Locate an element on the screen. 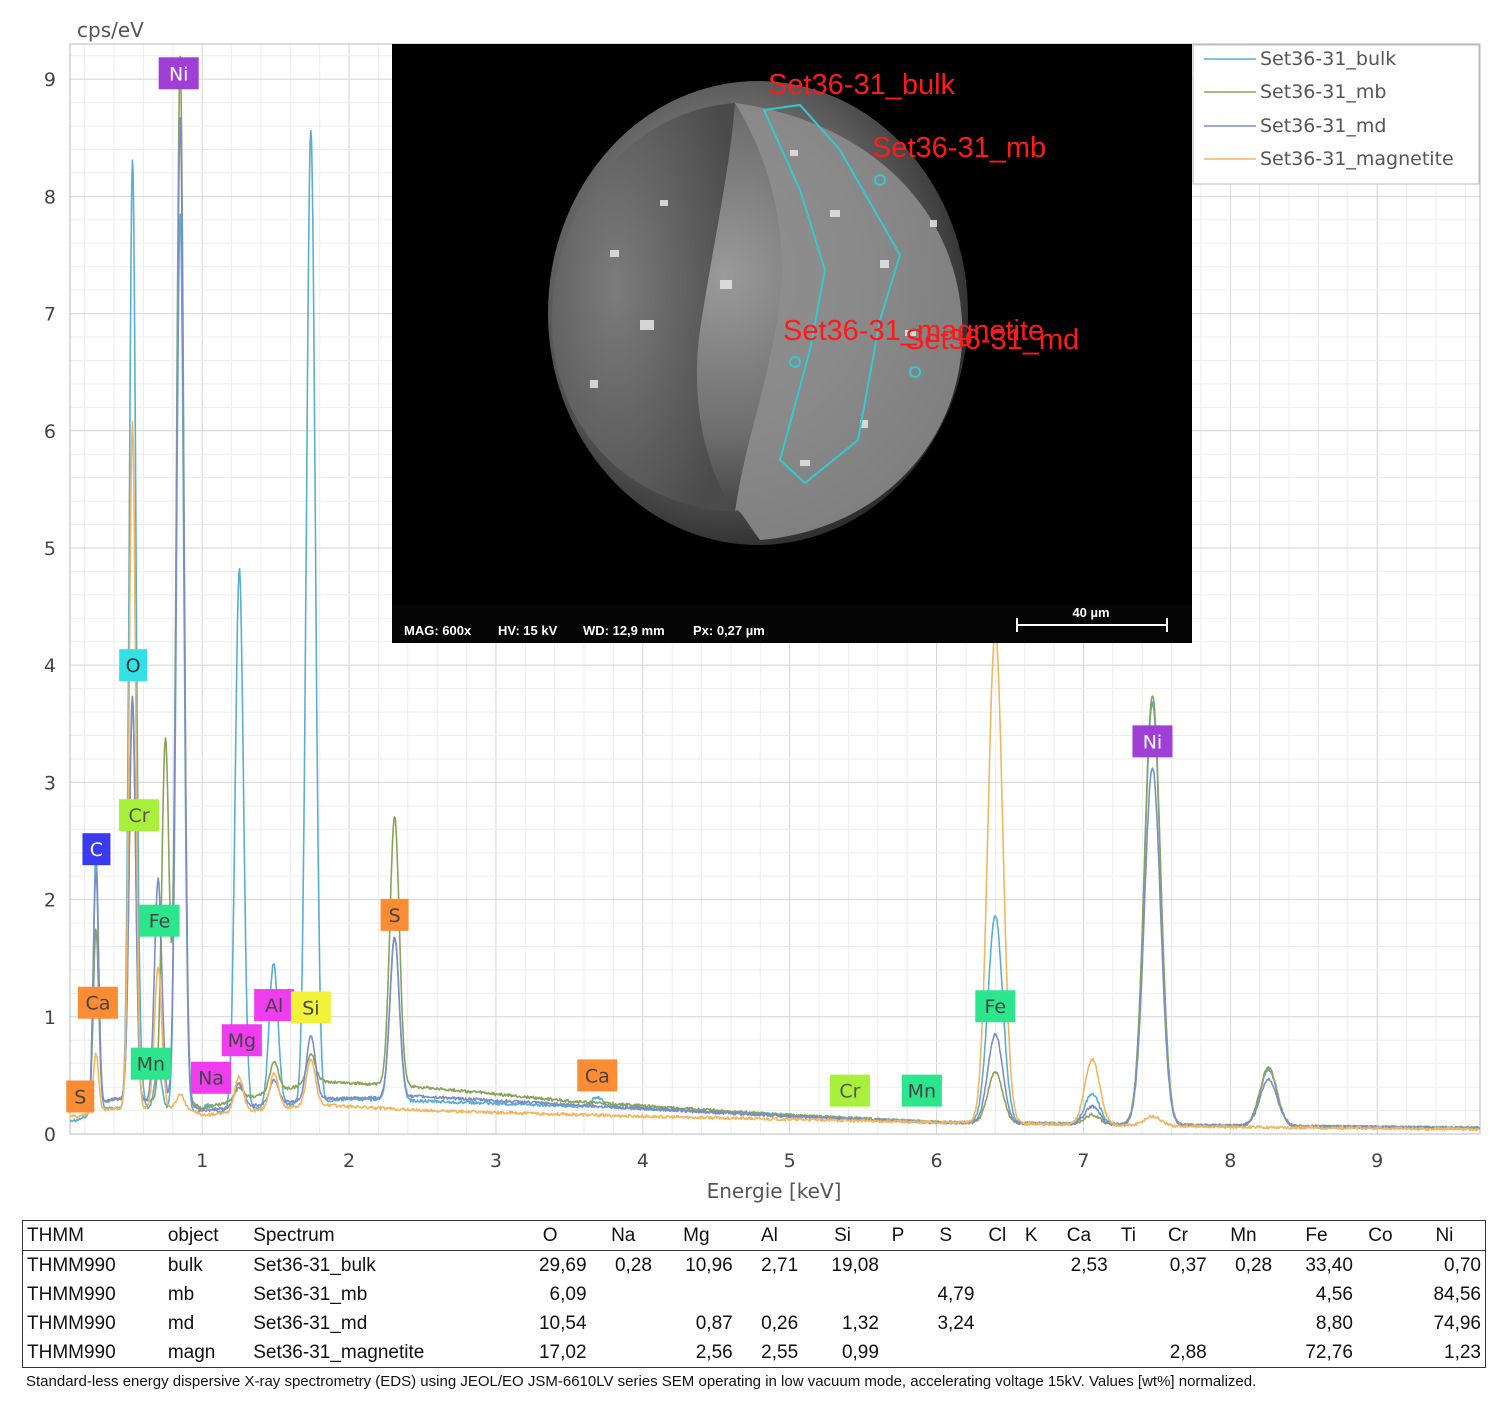 Image resolution: width=1504 pixels, height=1406 pixels. table-cell: 2,53 is located at coordinates (1089, 1265).